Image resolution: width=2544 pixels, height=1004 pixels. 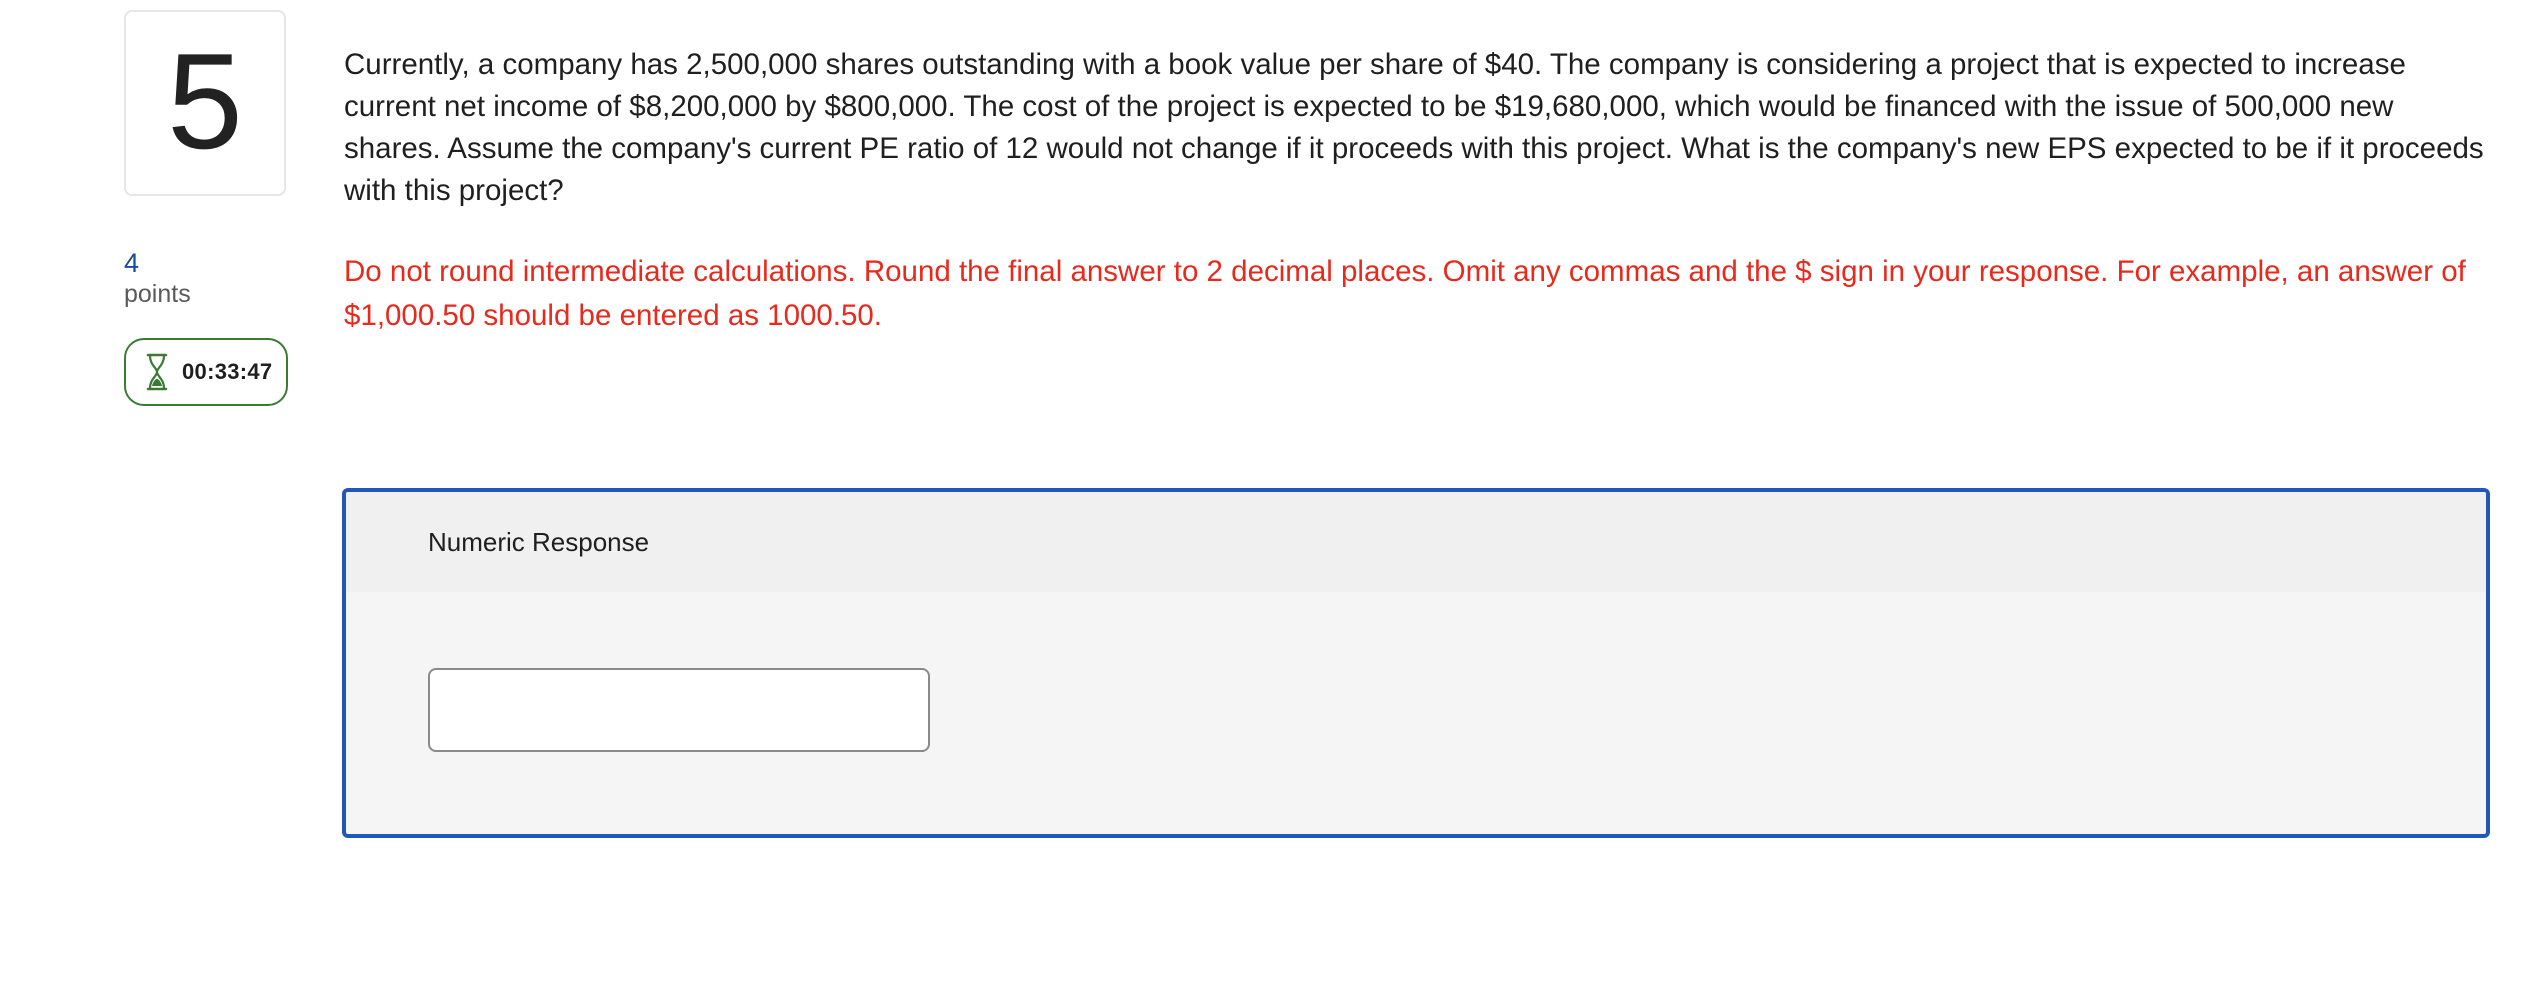 What do you see at coordinates (1416, 542) in the screenshot?
I see `response-header: Numeric Response` at bounding box center [1416, 542].